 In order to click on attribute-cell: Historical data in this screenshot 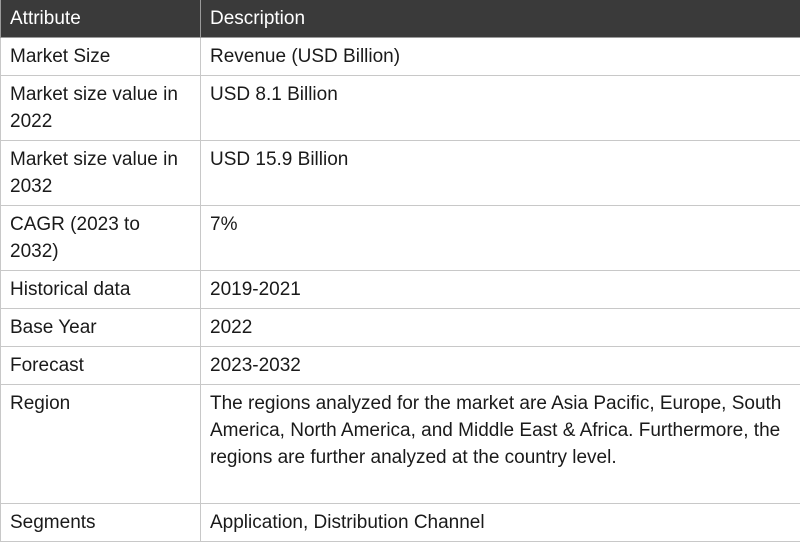, I will do `click(100, 289)`.